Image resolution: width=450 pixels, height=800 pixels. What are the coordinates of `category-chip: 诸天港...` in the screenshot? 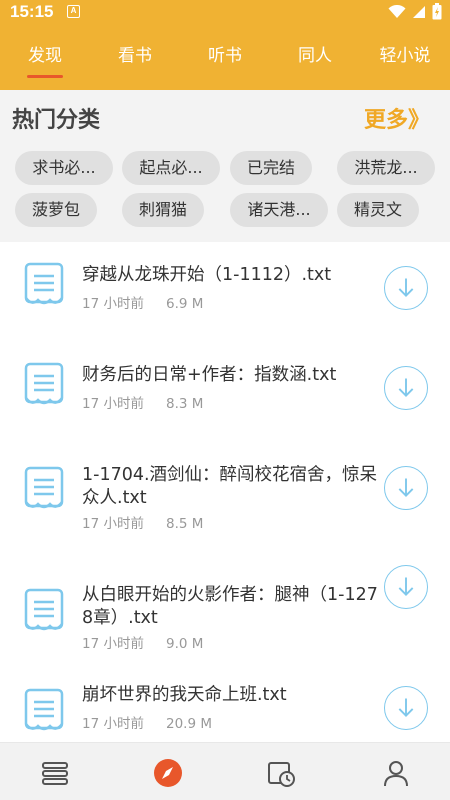 It's located at (279, 210).